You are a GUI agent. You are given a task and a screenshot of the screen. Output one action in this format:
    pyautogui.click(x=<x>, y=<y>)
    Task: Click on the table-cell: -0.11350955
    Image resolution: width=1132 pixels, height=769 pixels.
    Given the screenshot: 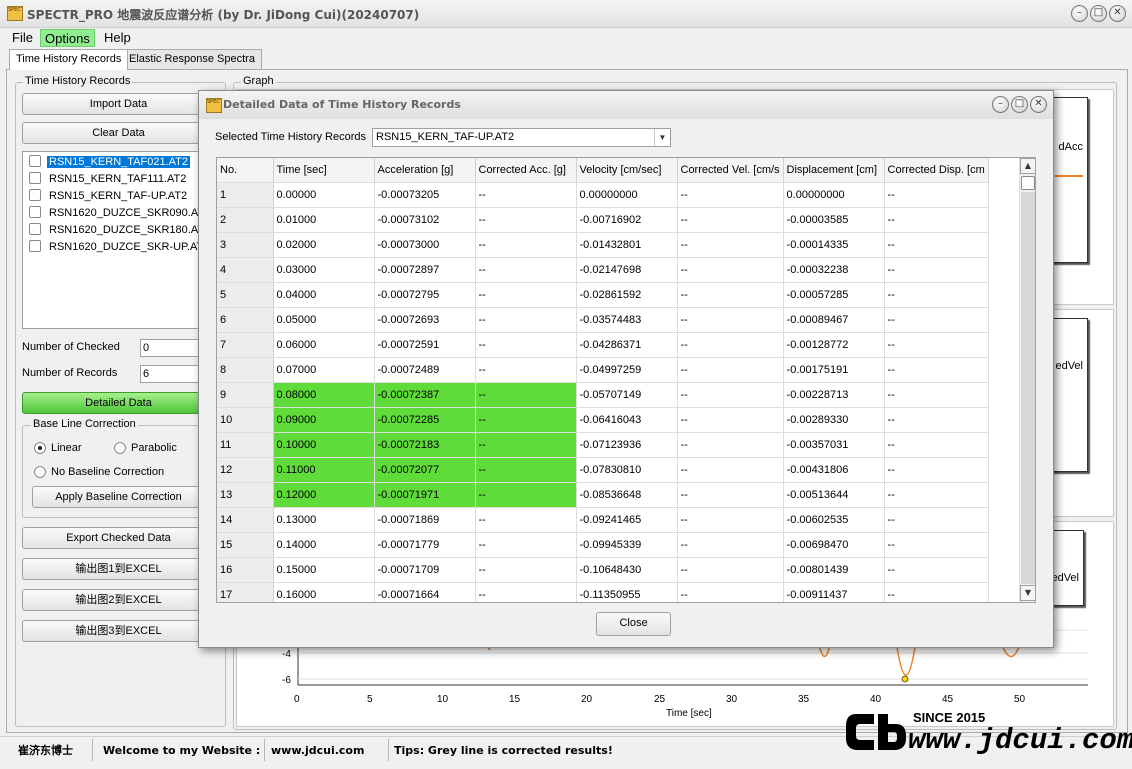 What is the action you would take?
    pyautogui.click(x=627, y=592)
    